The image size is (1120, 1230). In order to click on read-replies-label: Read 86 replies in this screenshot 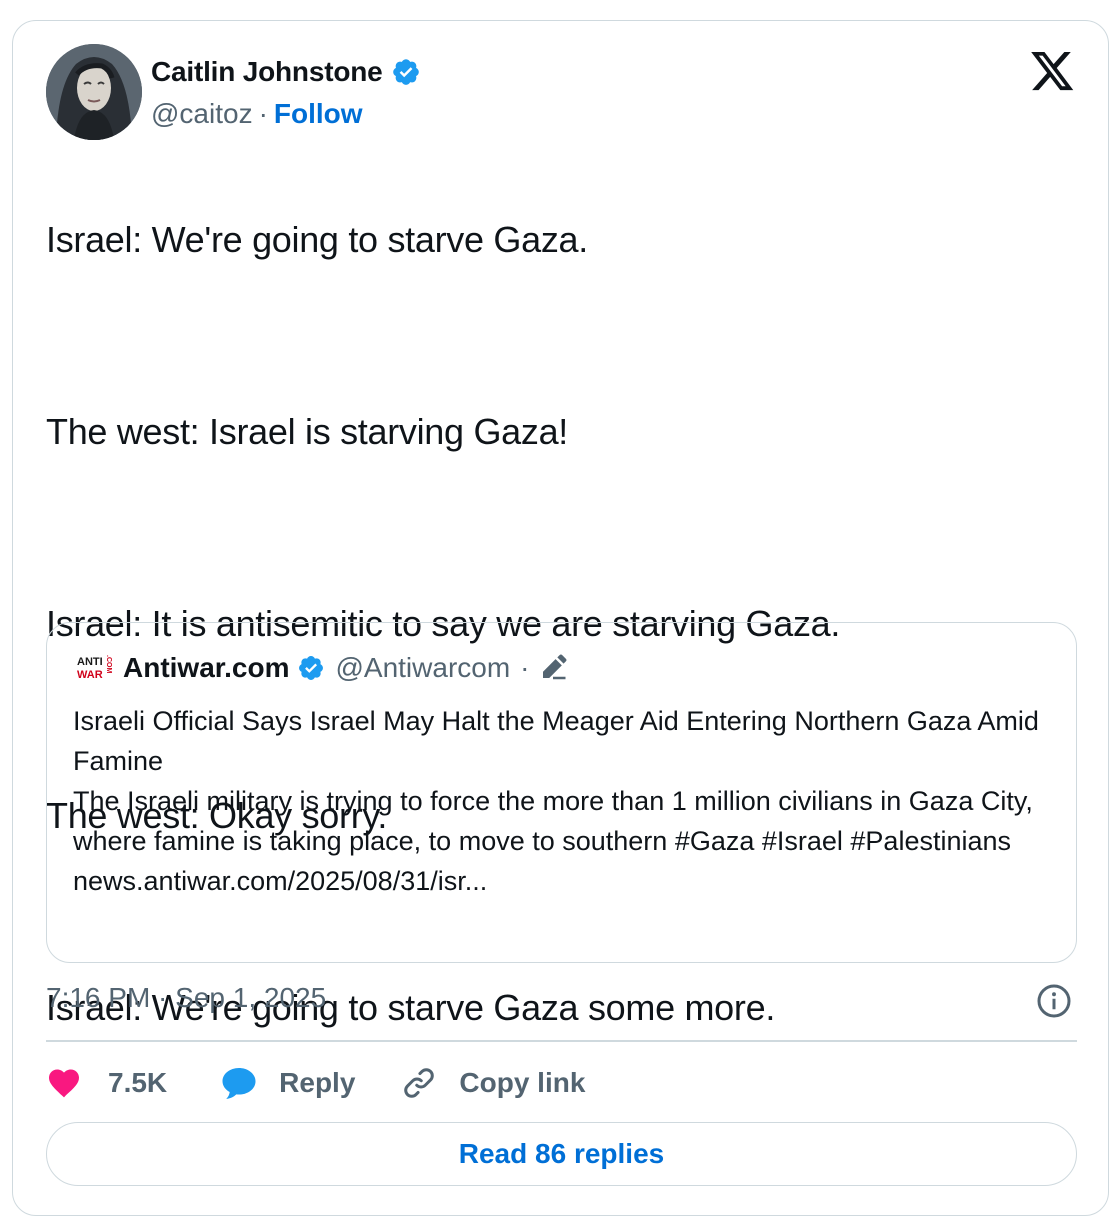, I will do `click(561, 1153)`.